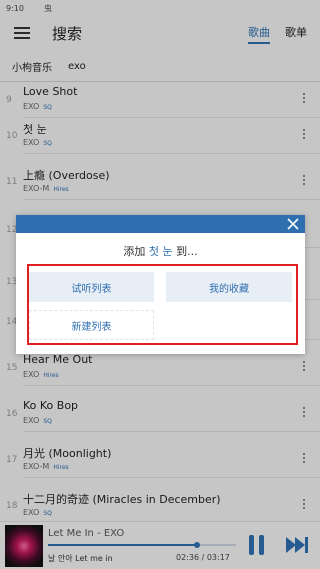  I want to click on my-favorites-button: 我的收藏, so click(229, 287).